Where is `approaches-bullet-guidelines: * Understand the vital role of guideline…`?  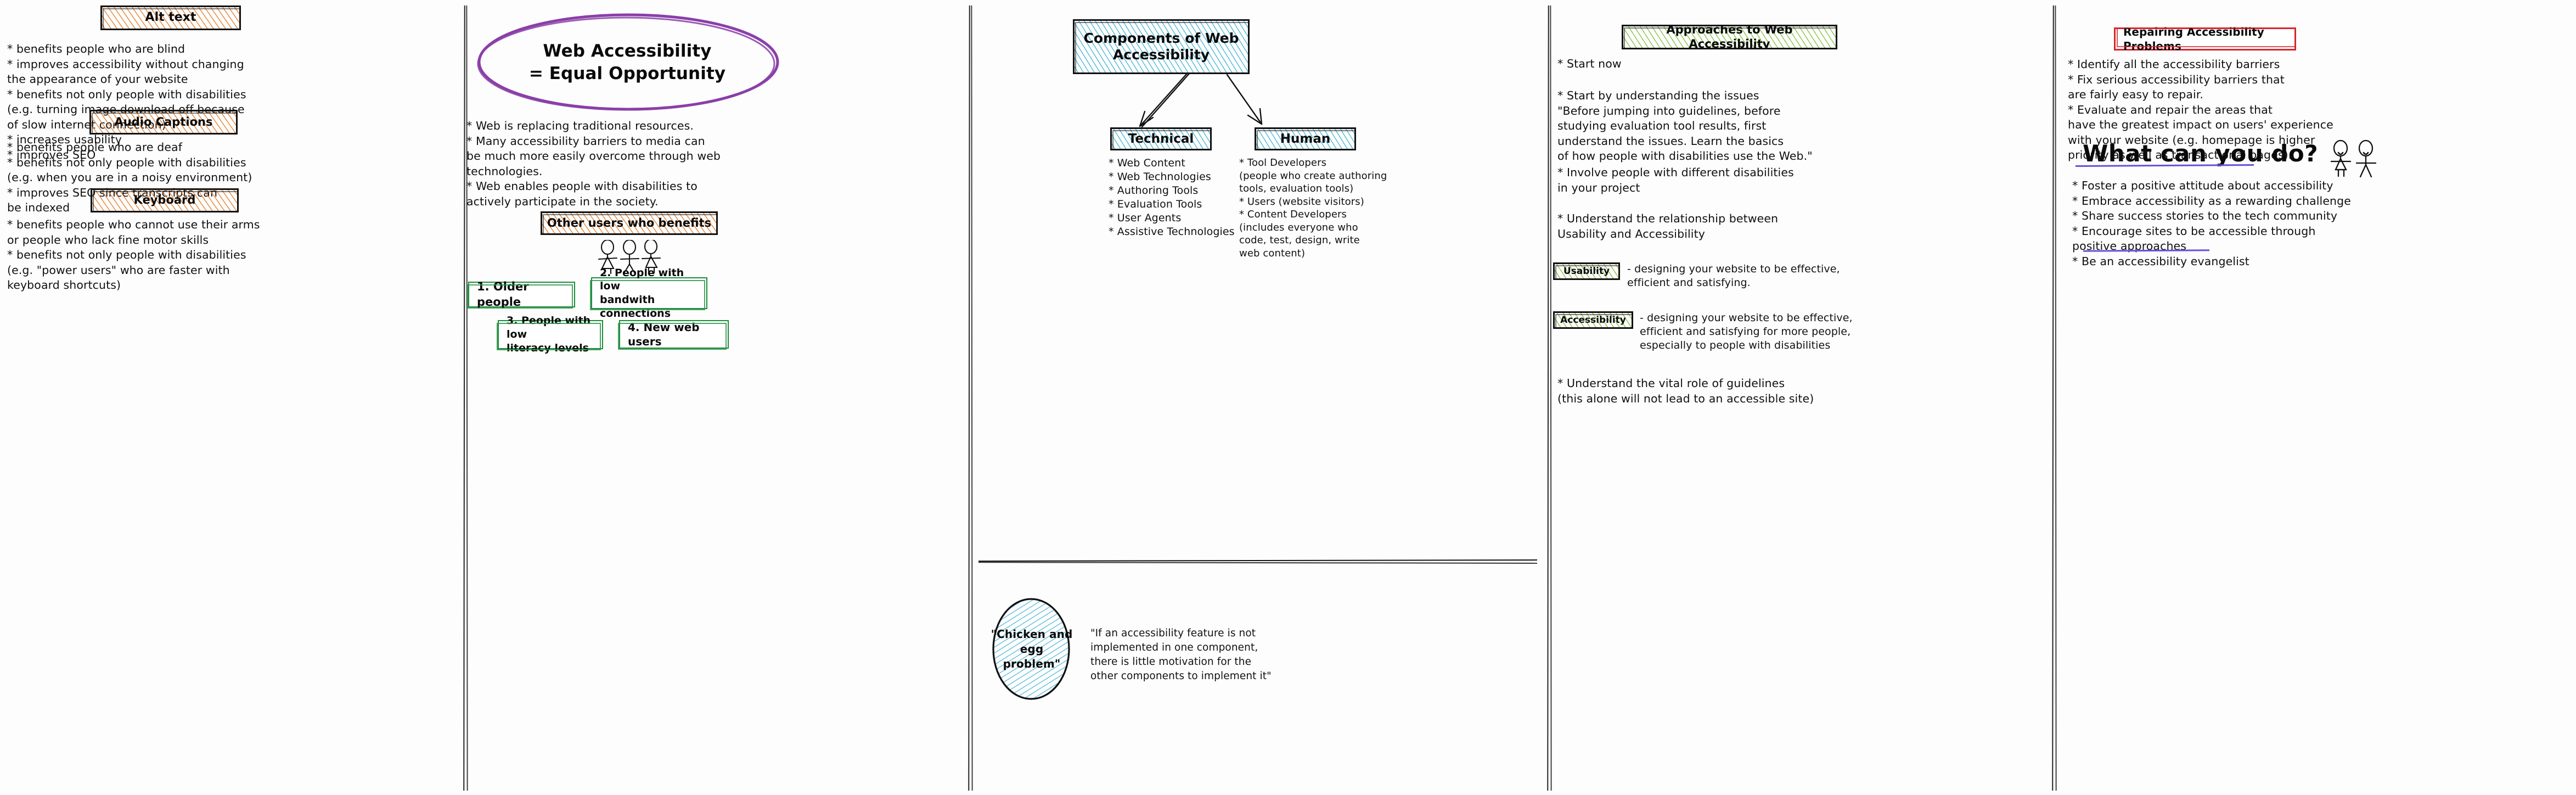
approaches-bullet-guidelines: * Understand the vital role of guideline… is located at coordinates (1685, 391).